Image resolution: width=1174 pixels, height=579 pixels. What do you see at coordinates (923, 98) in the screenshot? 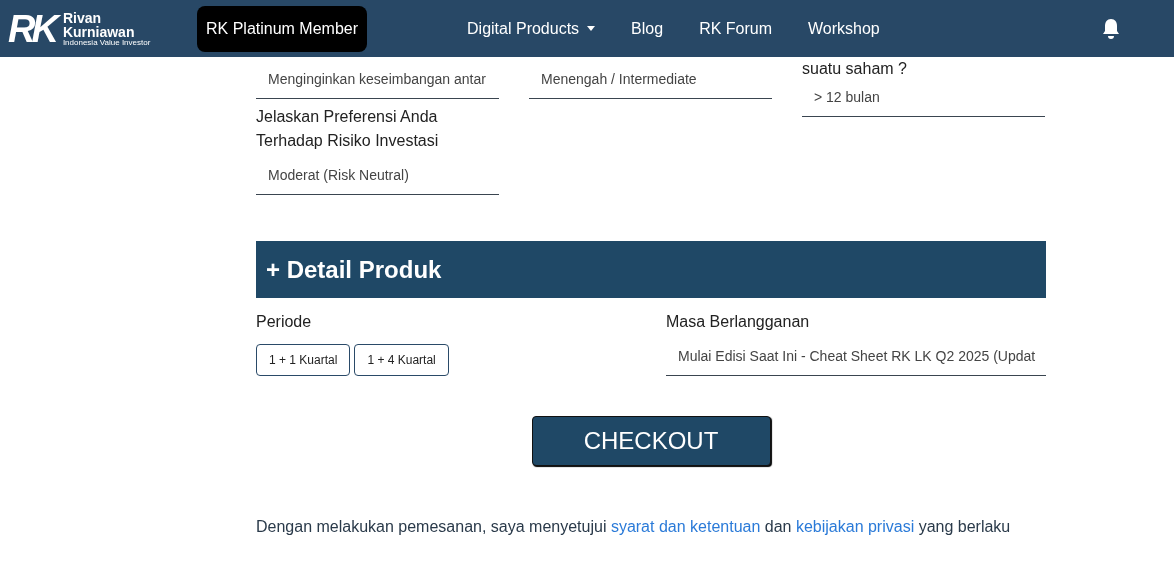
I see `select-field: > 12 bulan` at bounding box center [923, 98].